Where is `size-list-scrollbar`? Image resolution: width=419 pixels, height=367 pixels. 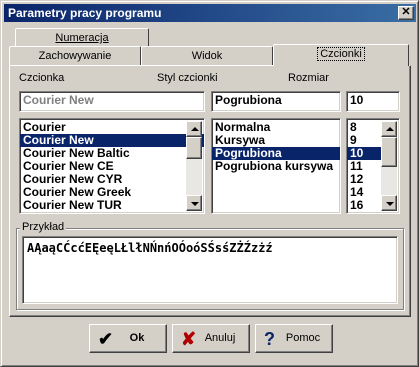
size-list-scrollbar is located at coordinates (389, 166).